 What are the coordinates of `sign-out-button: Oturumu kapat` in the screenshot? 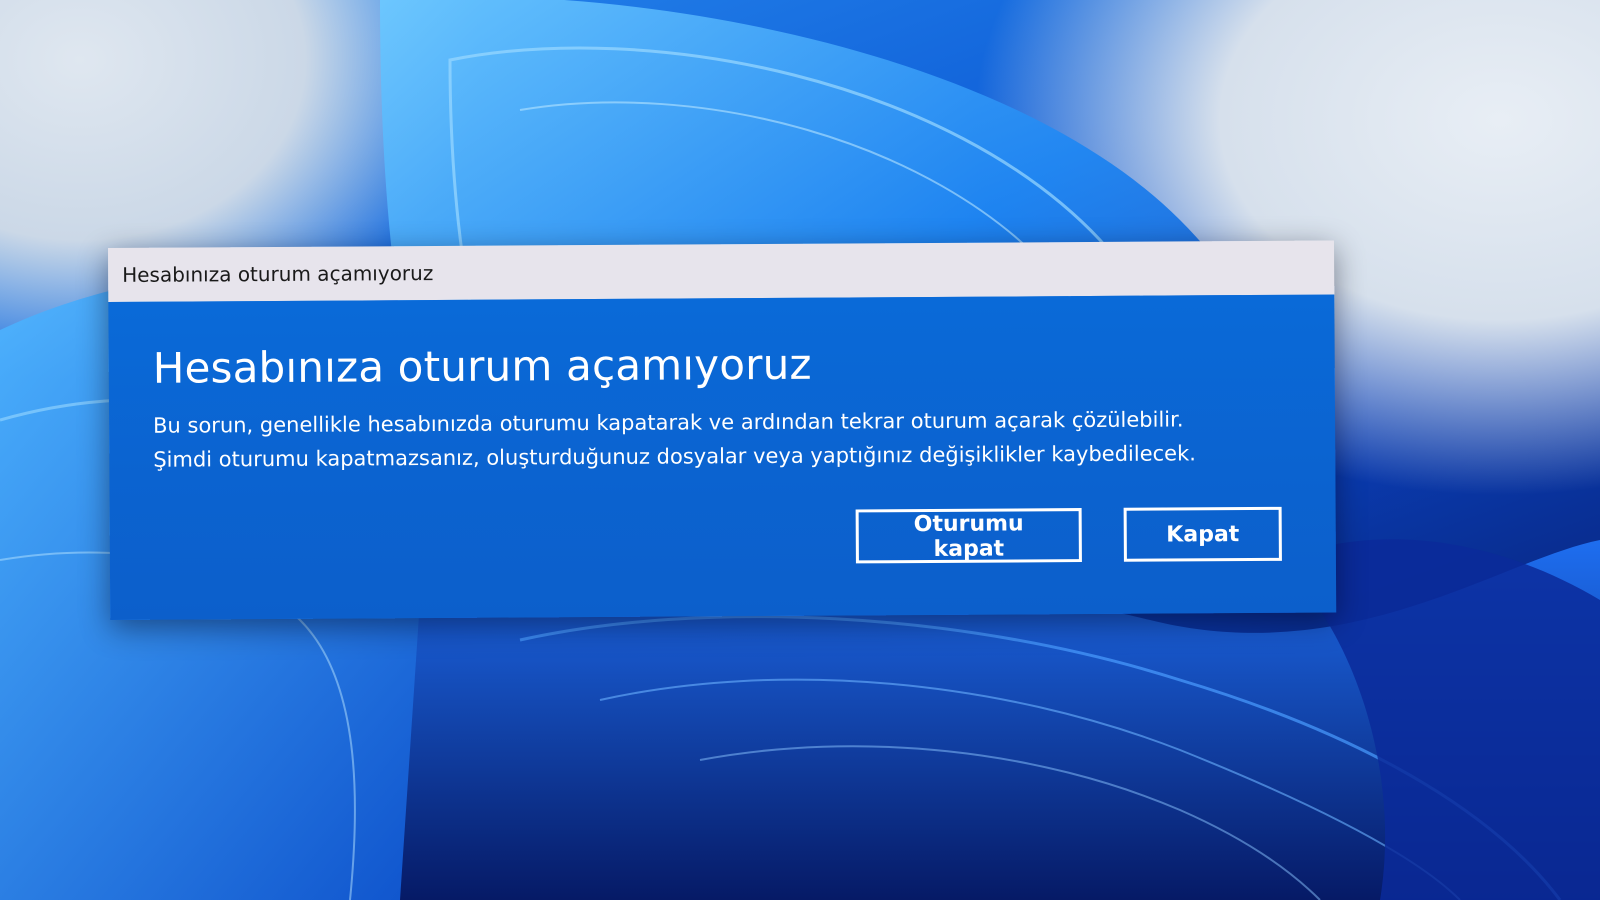 It's located at (968, 536).